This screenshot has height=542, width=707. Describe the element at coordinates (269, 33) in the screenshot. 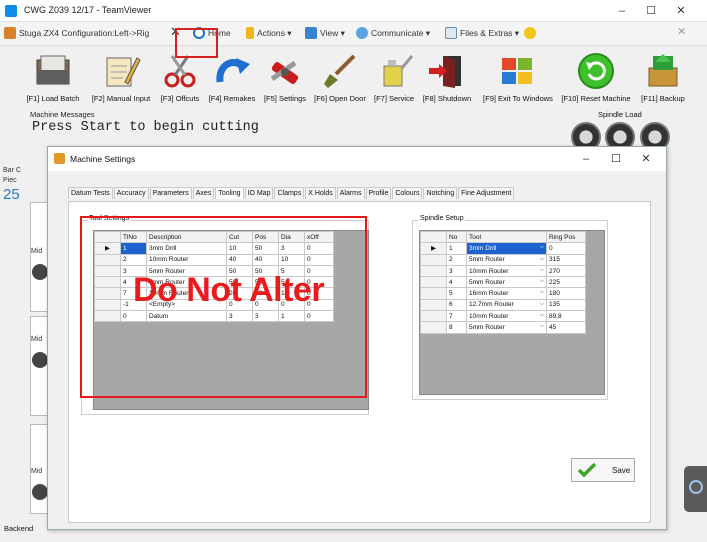

I see `actions-menu: Actions ▾` at that location.